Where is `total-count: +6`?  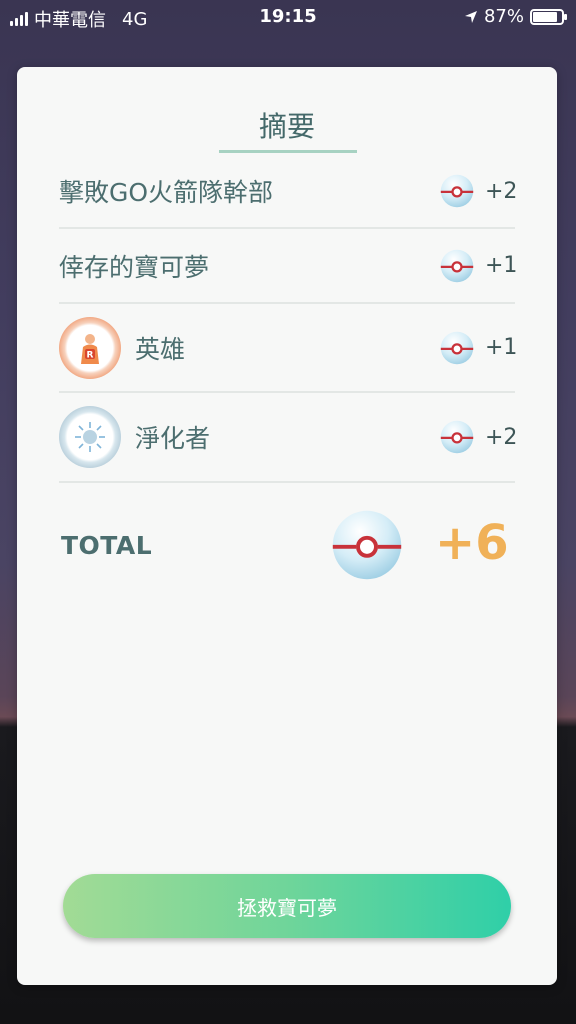 total-count: +6 is located at coordinates (472, 543).